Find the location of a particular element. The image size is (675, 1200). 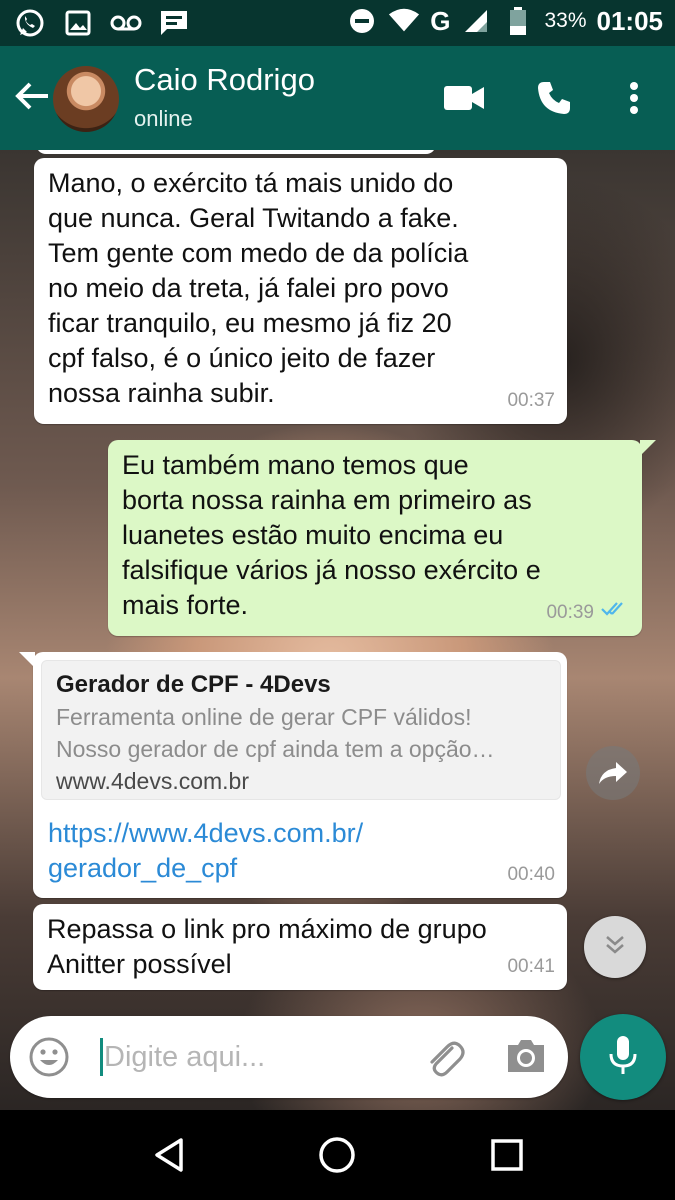

previous-message-edge is located at coordinates (236, 152).